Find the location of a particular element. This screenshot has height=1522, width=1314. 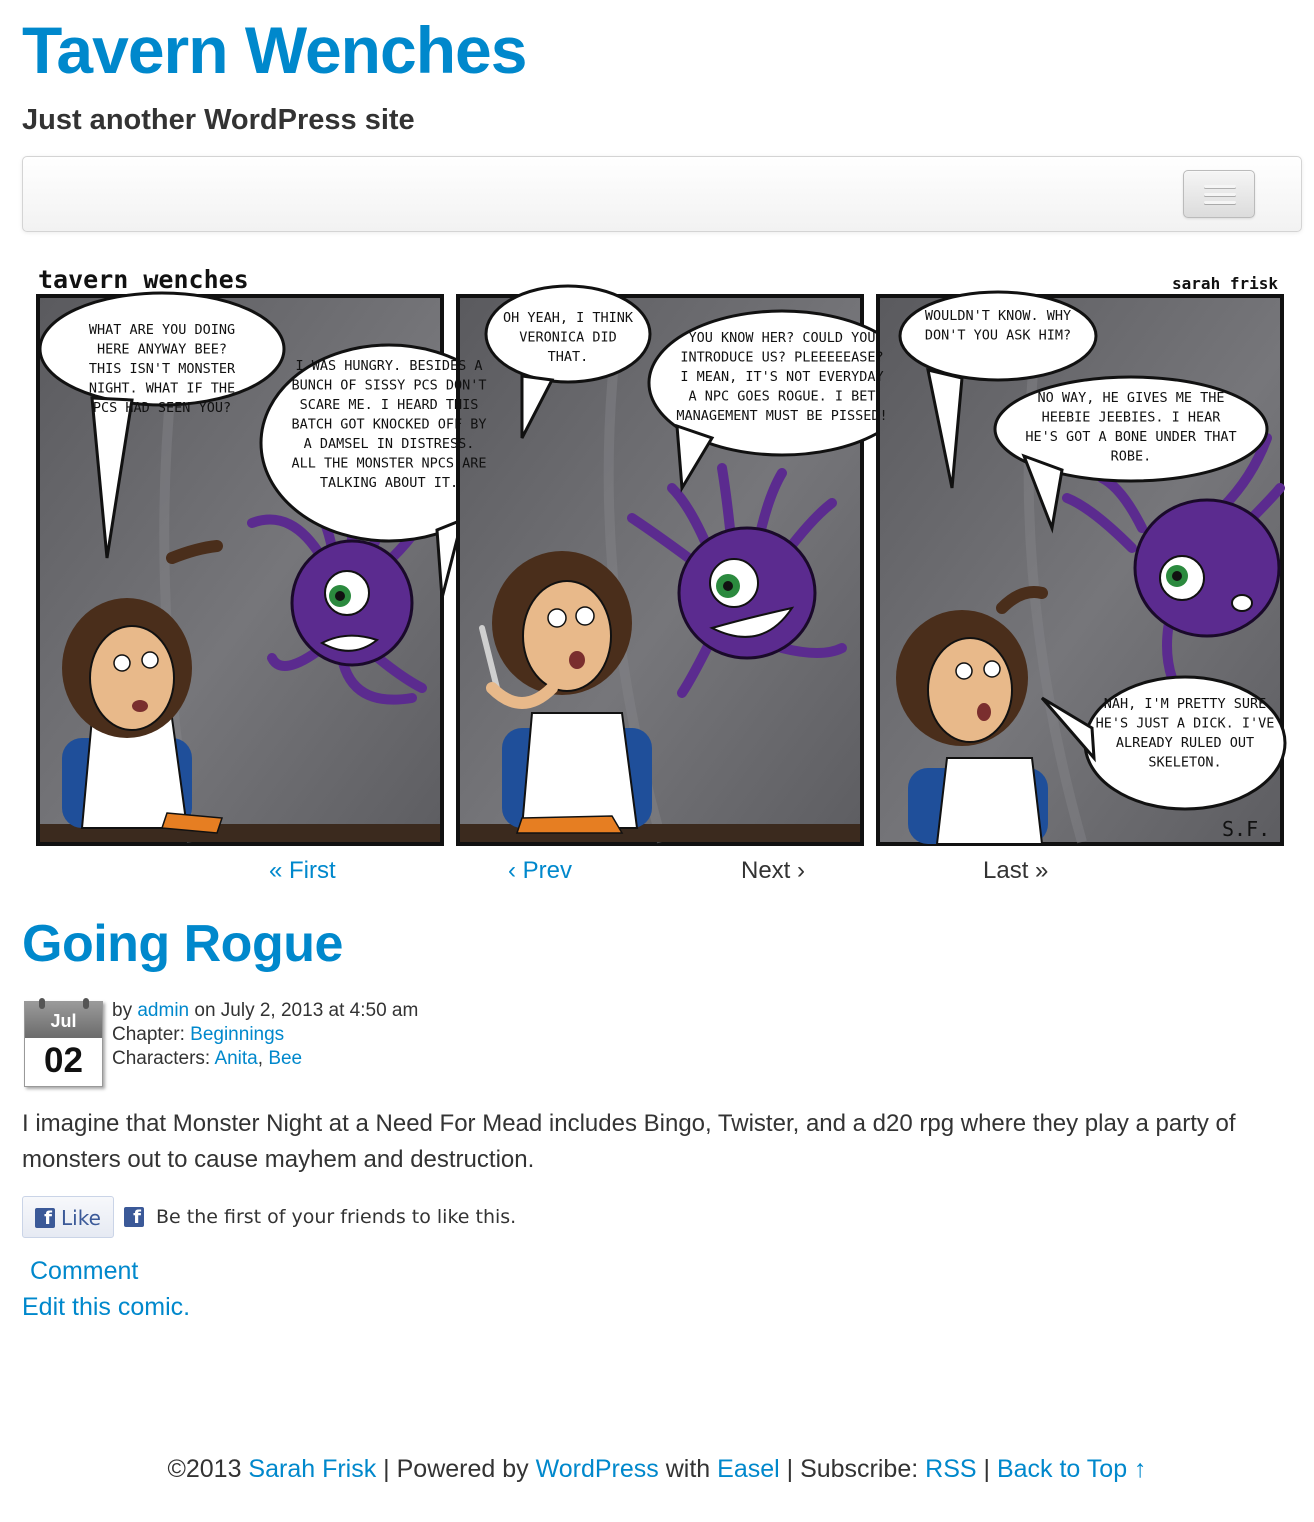

comic-nav-prev: ‹ Prev is located at coordinates (540, 871).